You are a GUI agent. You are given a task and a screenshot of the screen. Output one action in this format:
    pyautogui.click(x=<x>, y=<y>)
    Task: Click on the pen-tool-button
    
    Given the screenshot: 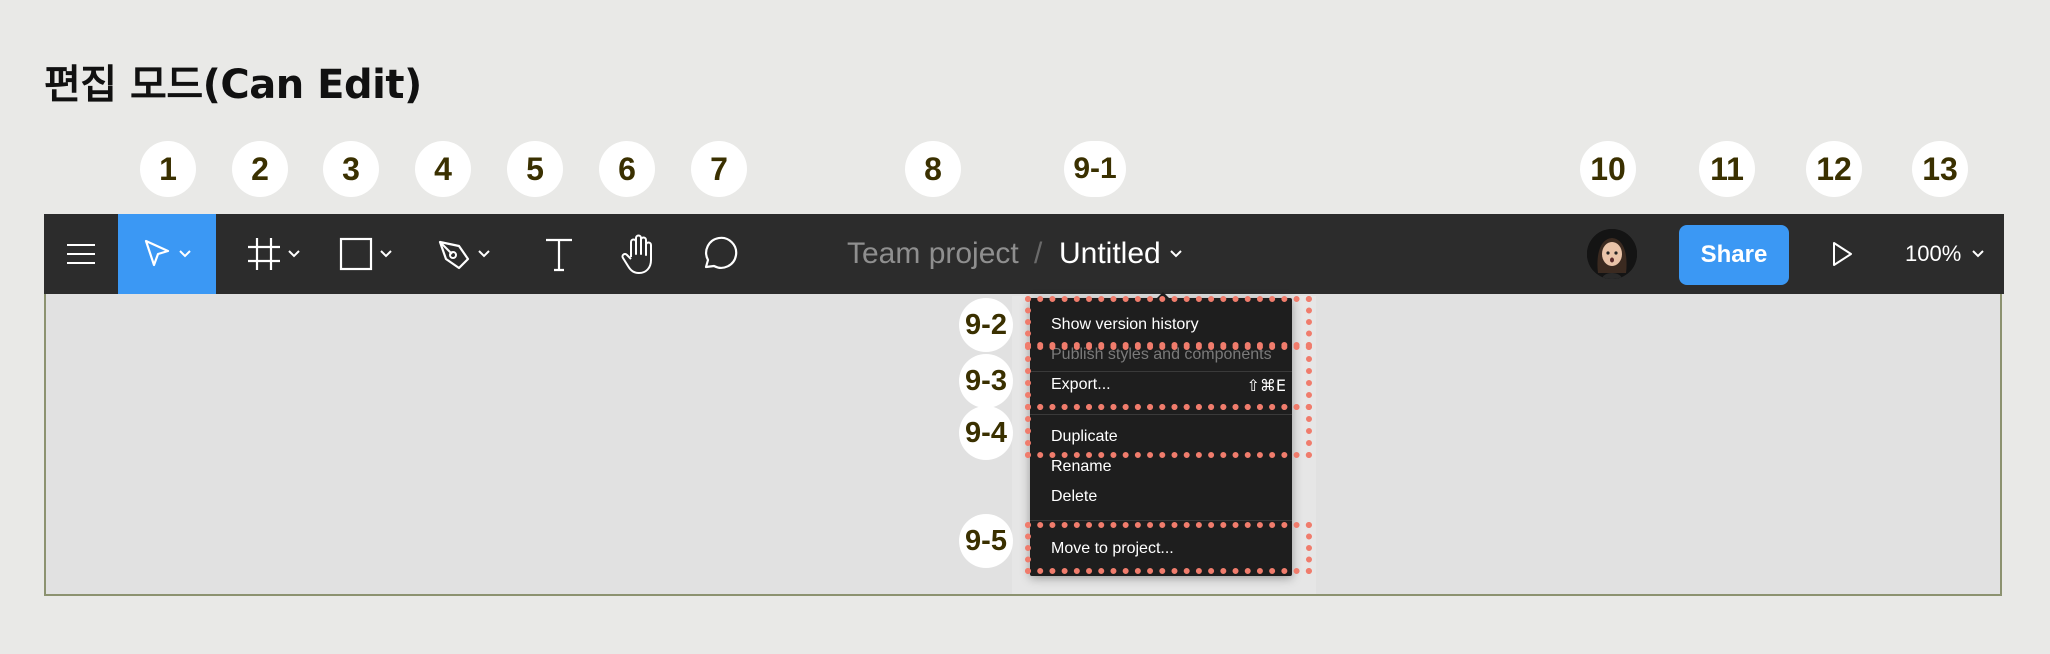 What is the action you would take?
    pyautogui.click(x=464, y=254)
    